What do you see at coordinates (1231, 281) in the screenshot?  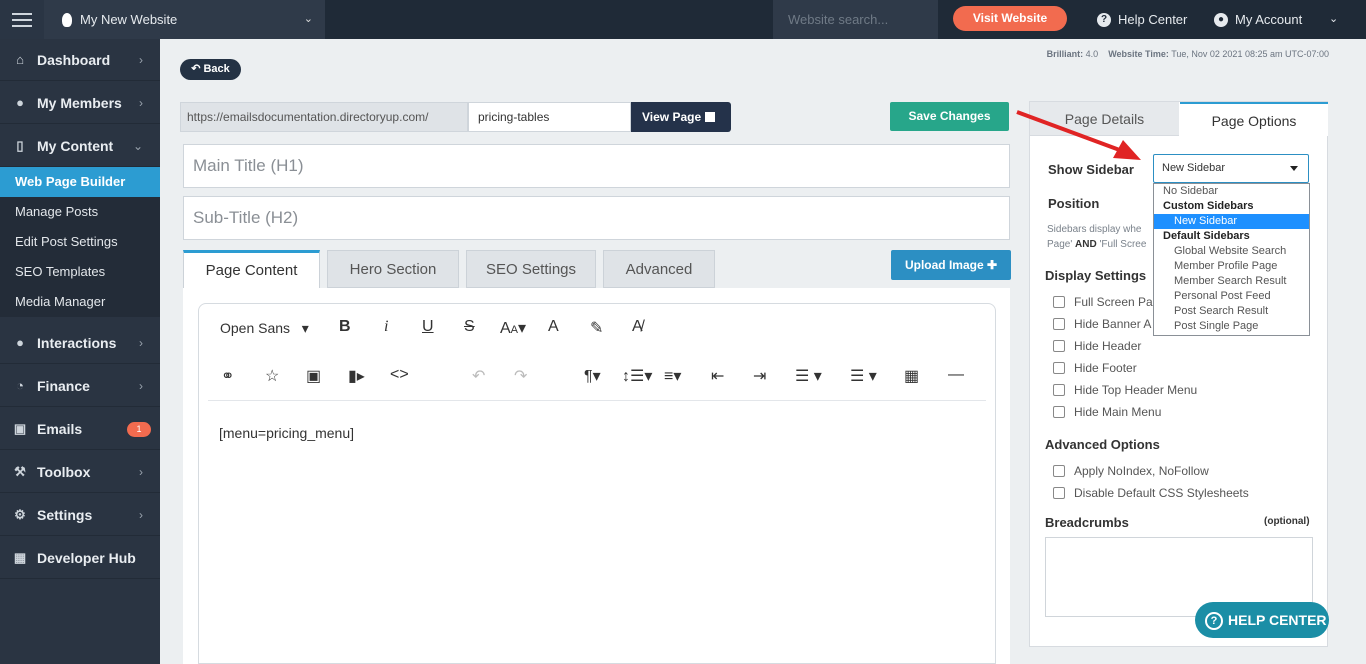 I see `dropdown-option: Member Search Result` at bounding box center [1231, 281].